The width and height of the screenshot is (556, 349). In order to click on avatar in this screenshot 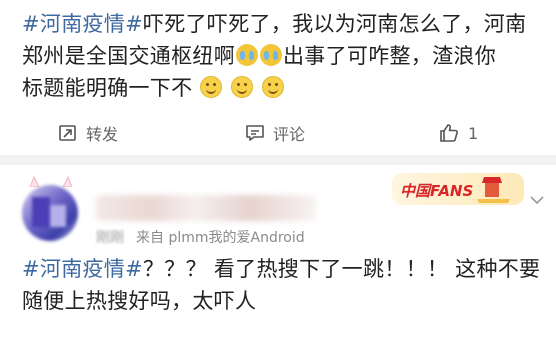, I will do `click(50, 213)`.